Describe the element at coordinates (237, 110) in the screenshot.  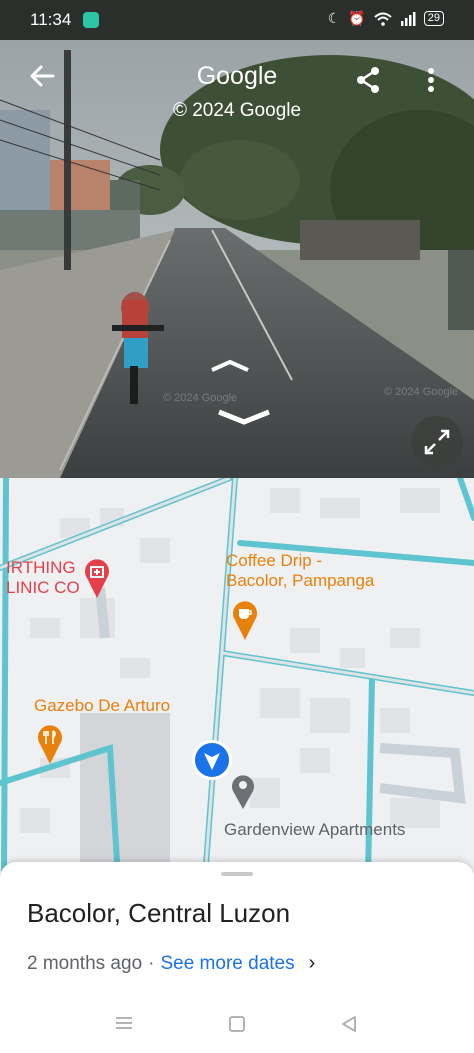
I see `street-view-copyright: © 2024 Google` at that location.